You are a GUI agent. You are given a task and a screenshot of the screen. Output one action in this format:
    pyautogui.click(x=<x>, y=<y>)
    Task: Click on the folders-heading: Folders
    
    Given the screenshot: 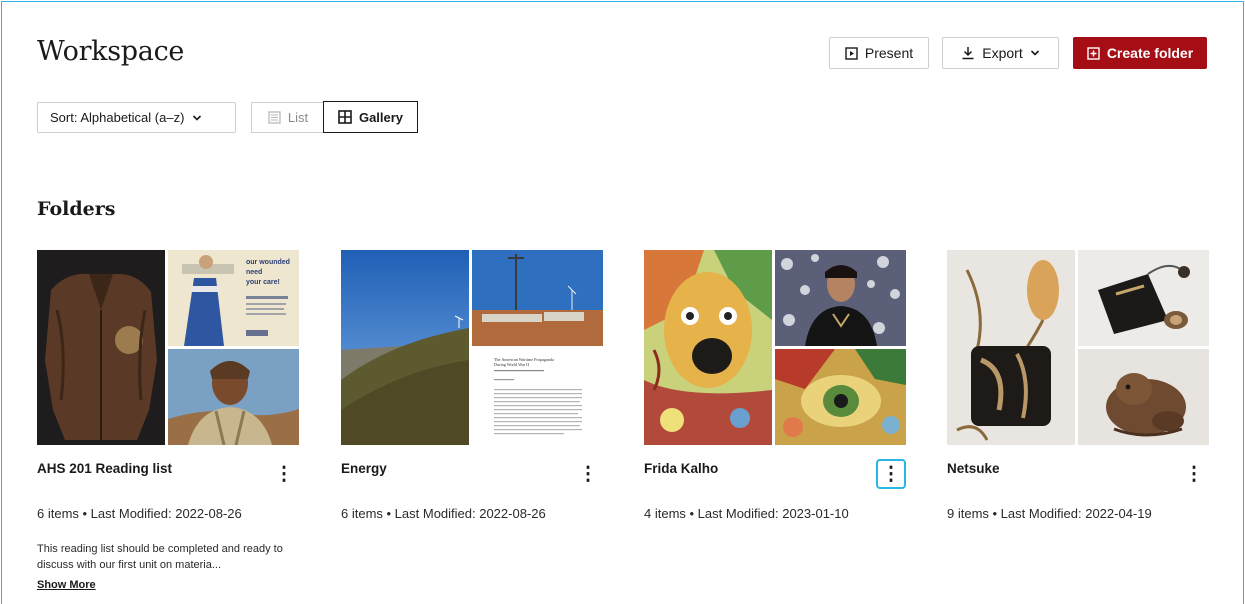 What is the action you would take?
    pyautogui.click(x=76, y=209)
    